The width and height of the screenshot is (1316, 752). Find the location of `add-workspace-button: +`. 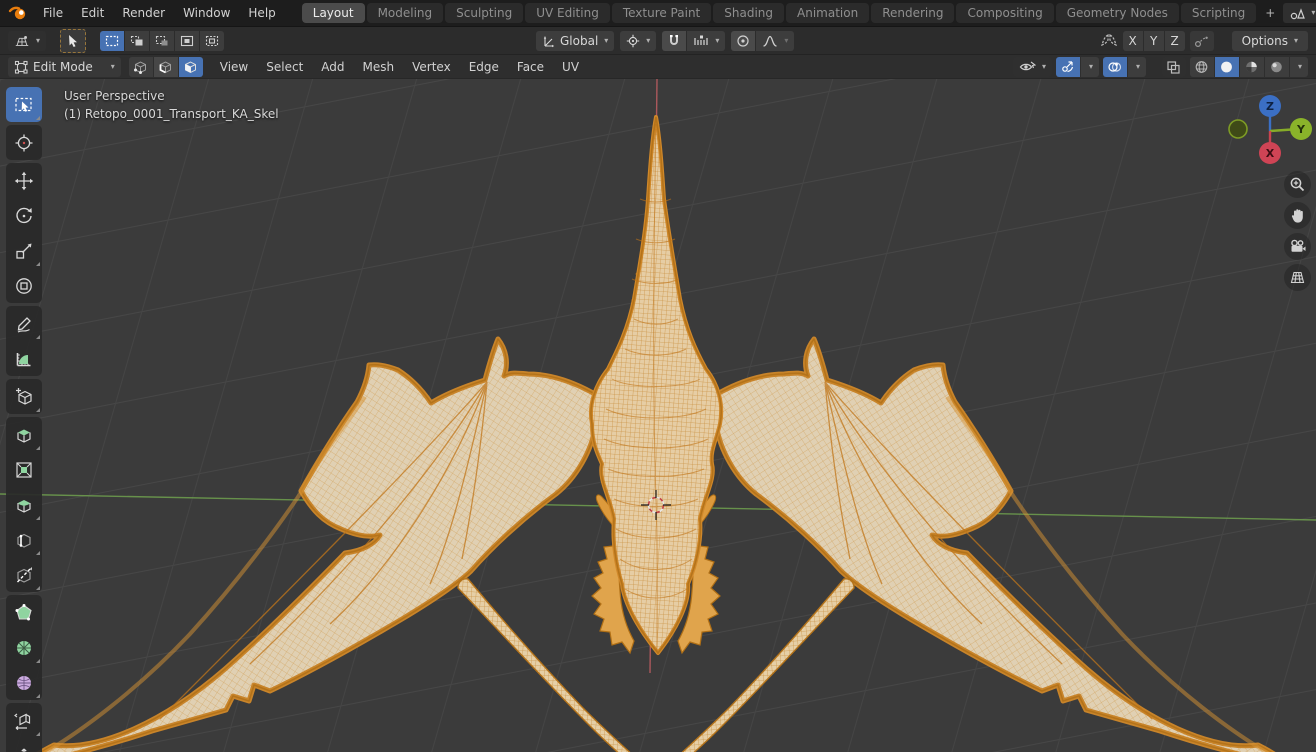

add-workspace-button: + is located at coordinates (1270, 13).